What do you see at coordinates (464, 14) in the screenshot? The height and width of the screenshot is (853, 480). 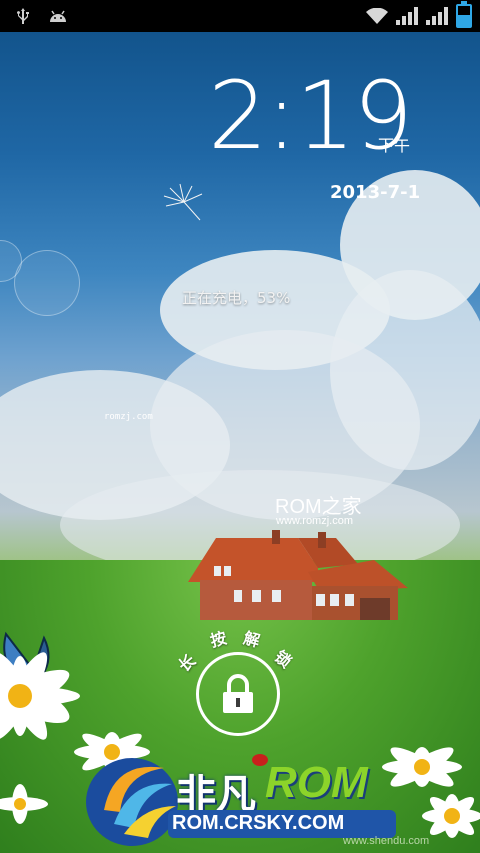 I see `battery-charging-icon` at bounding box center [464, 14].